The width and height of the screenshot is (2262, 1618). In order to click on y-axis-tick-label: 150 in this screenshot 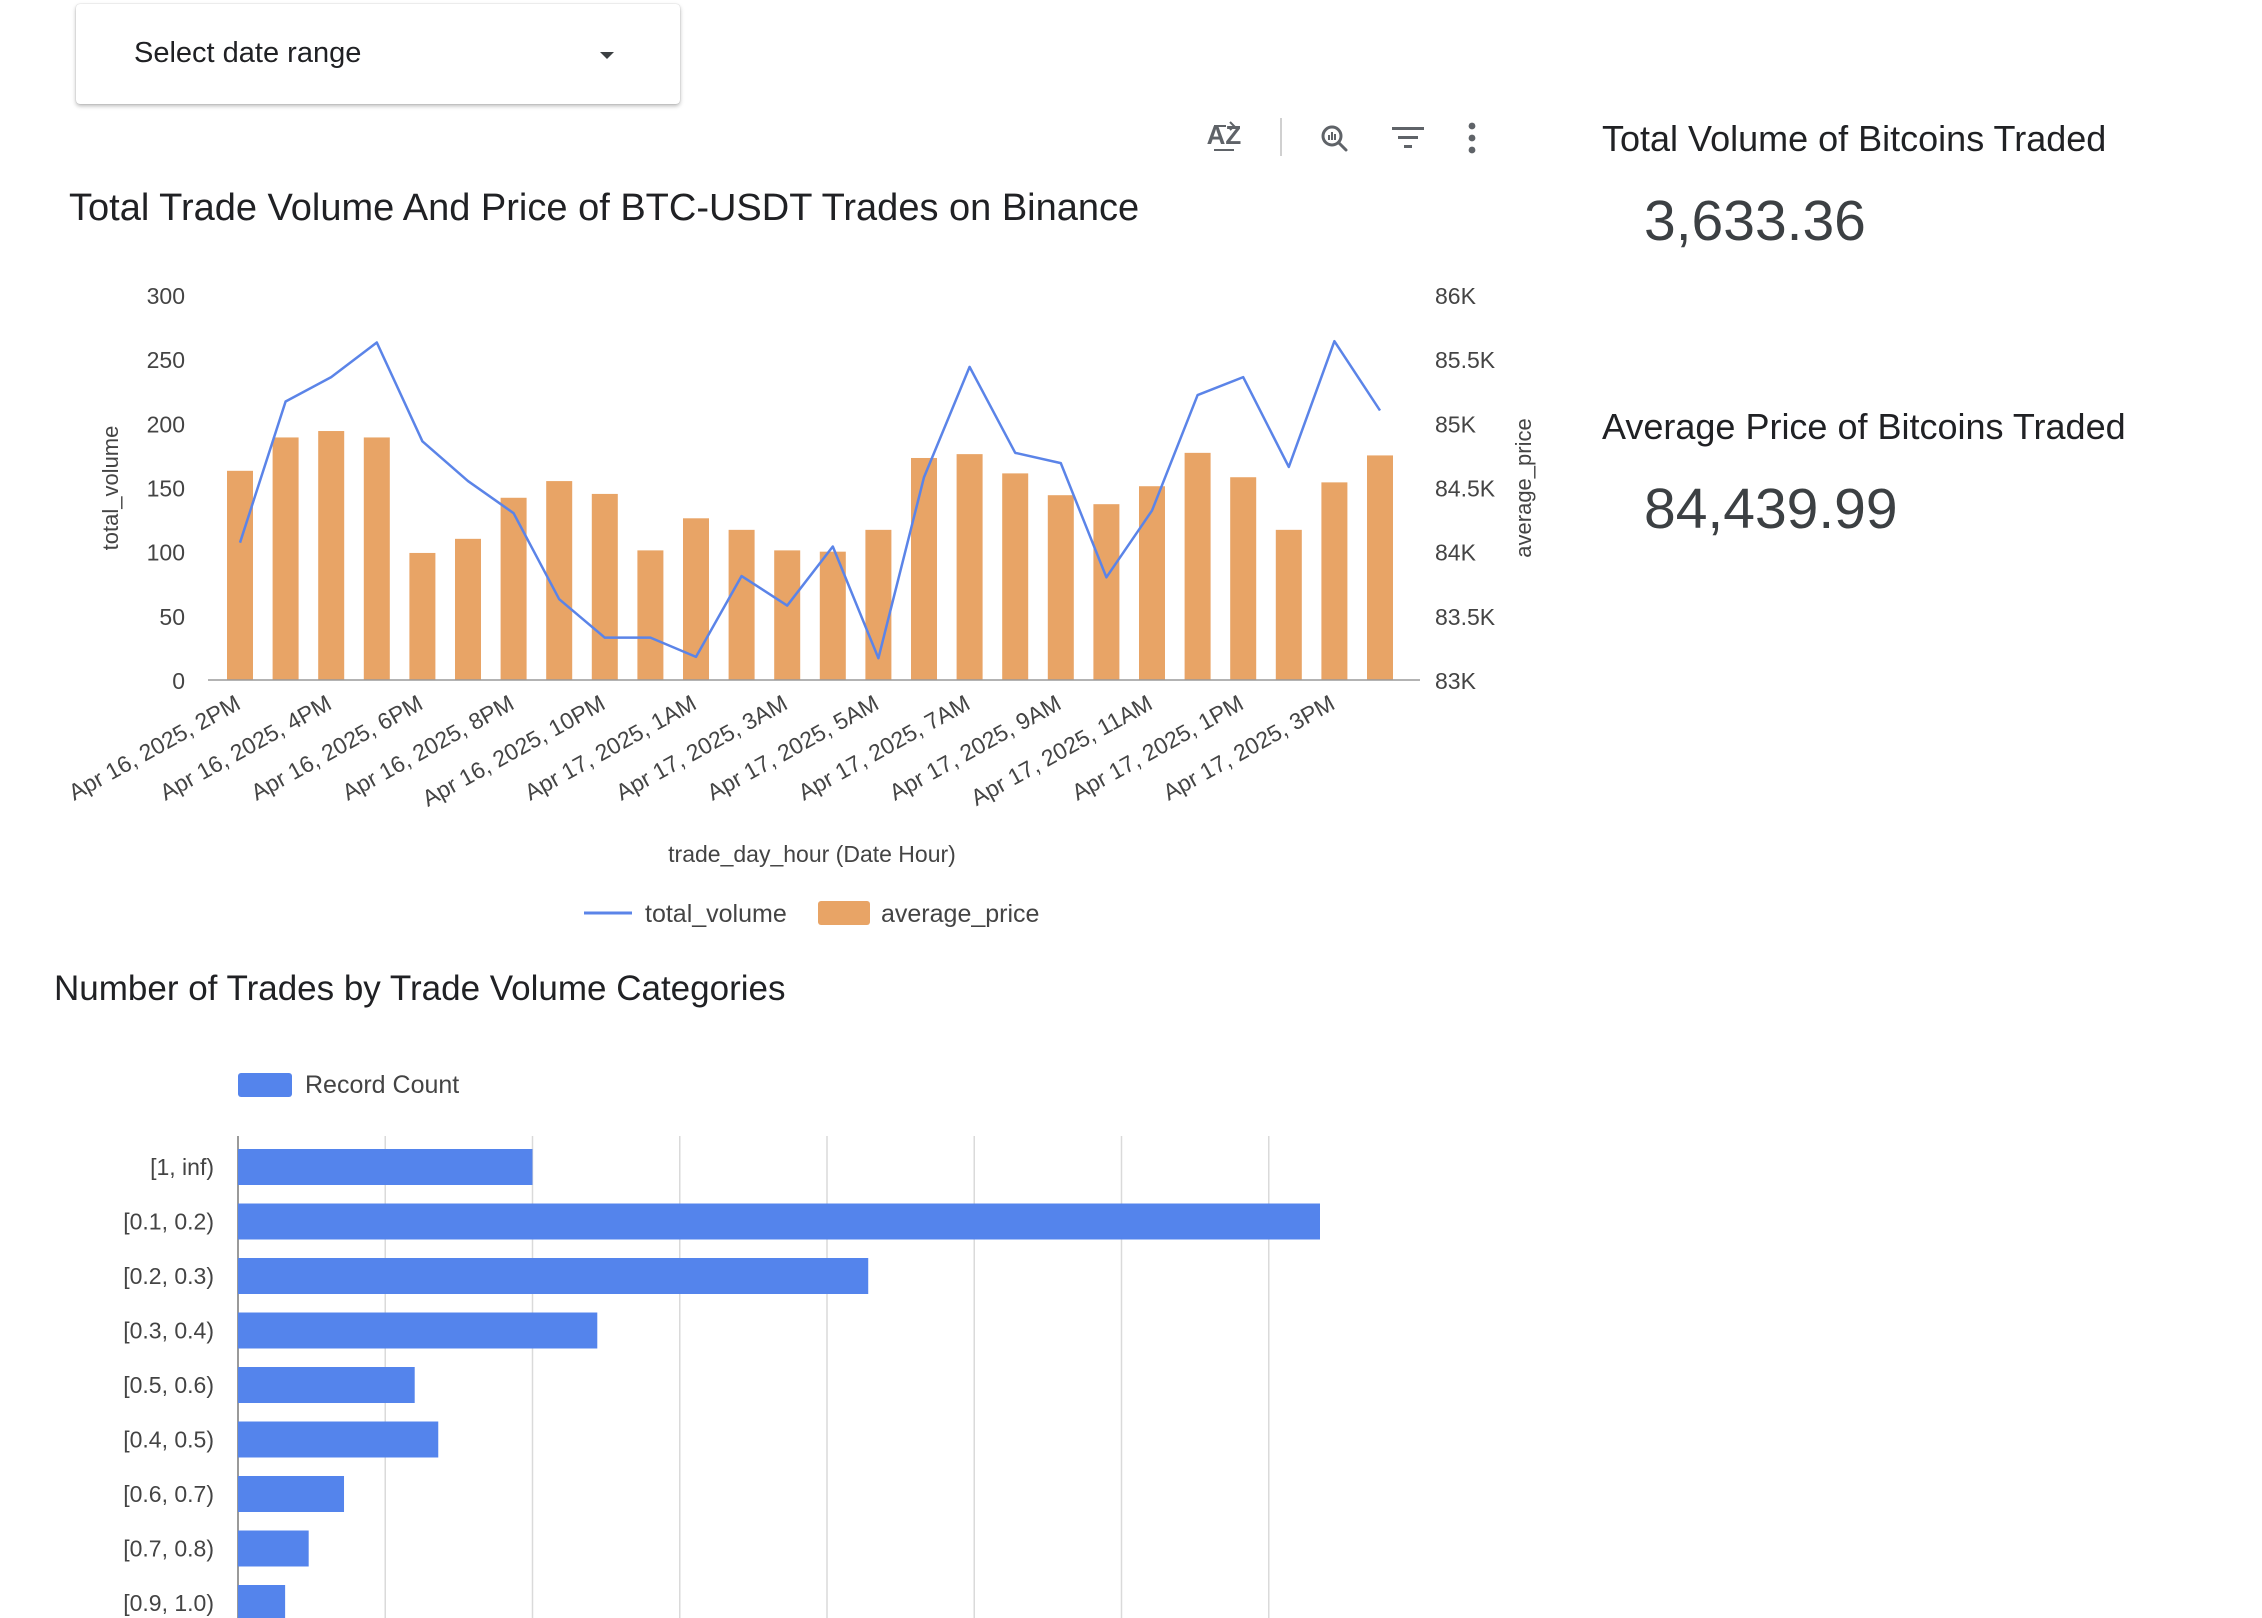, I will do `click(166, 489)`.